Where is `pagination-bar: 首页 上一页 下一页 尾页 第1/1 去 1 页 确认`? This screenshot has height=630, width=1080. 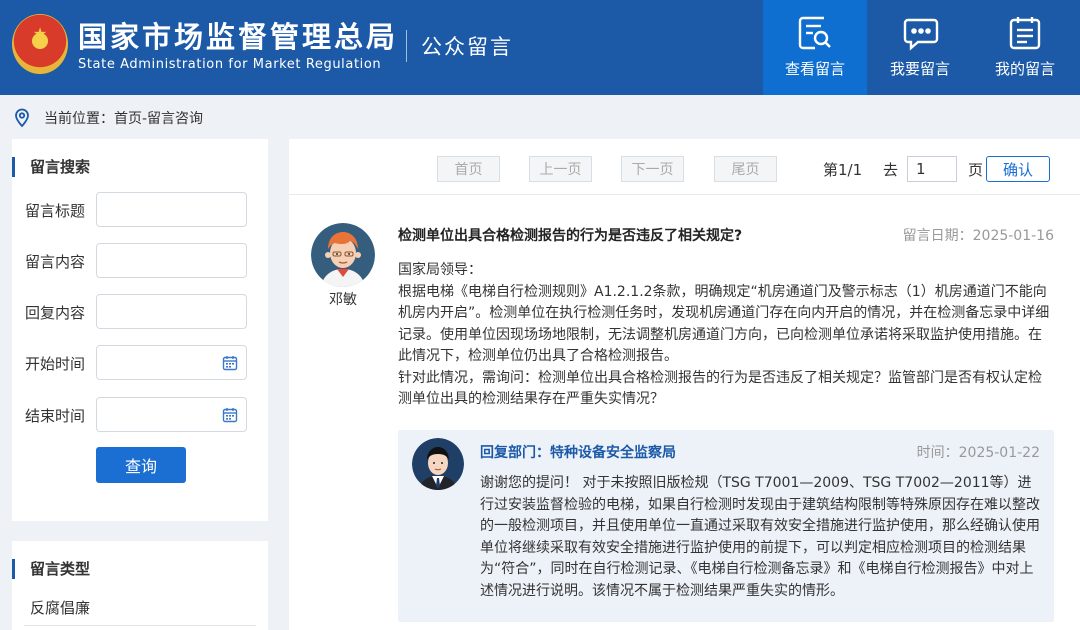 pagination-bar: 首页 上一页 下一页 尾页 第1/1 去 1 页 确认 is located at coordinates (684, 167).